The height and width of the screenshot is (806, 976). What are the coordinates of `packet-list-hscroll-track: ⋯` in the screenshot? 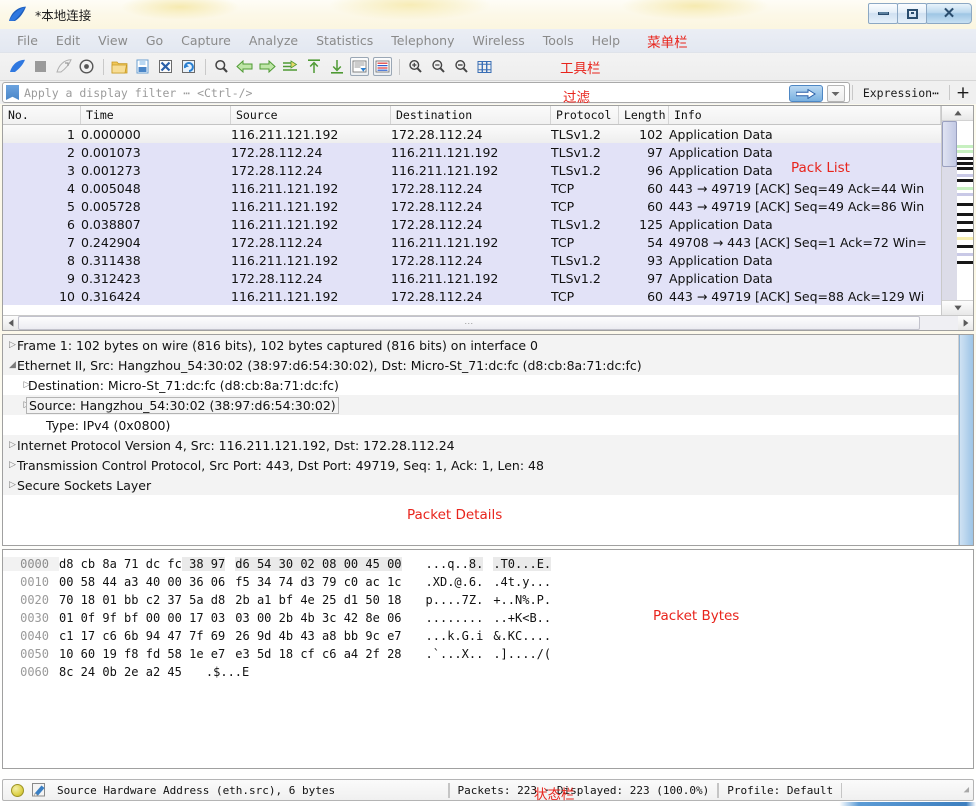 It's located at (488, 323).